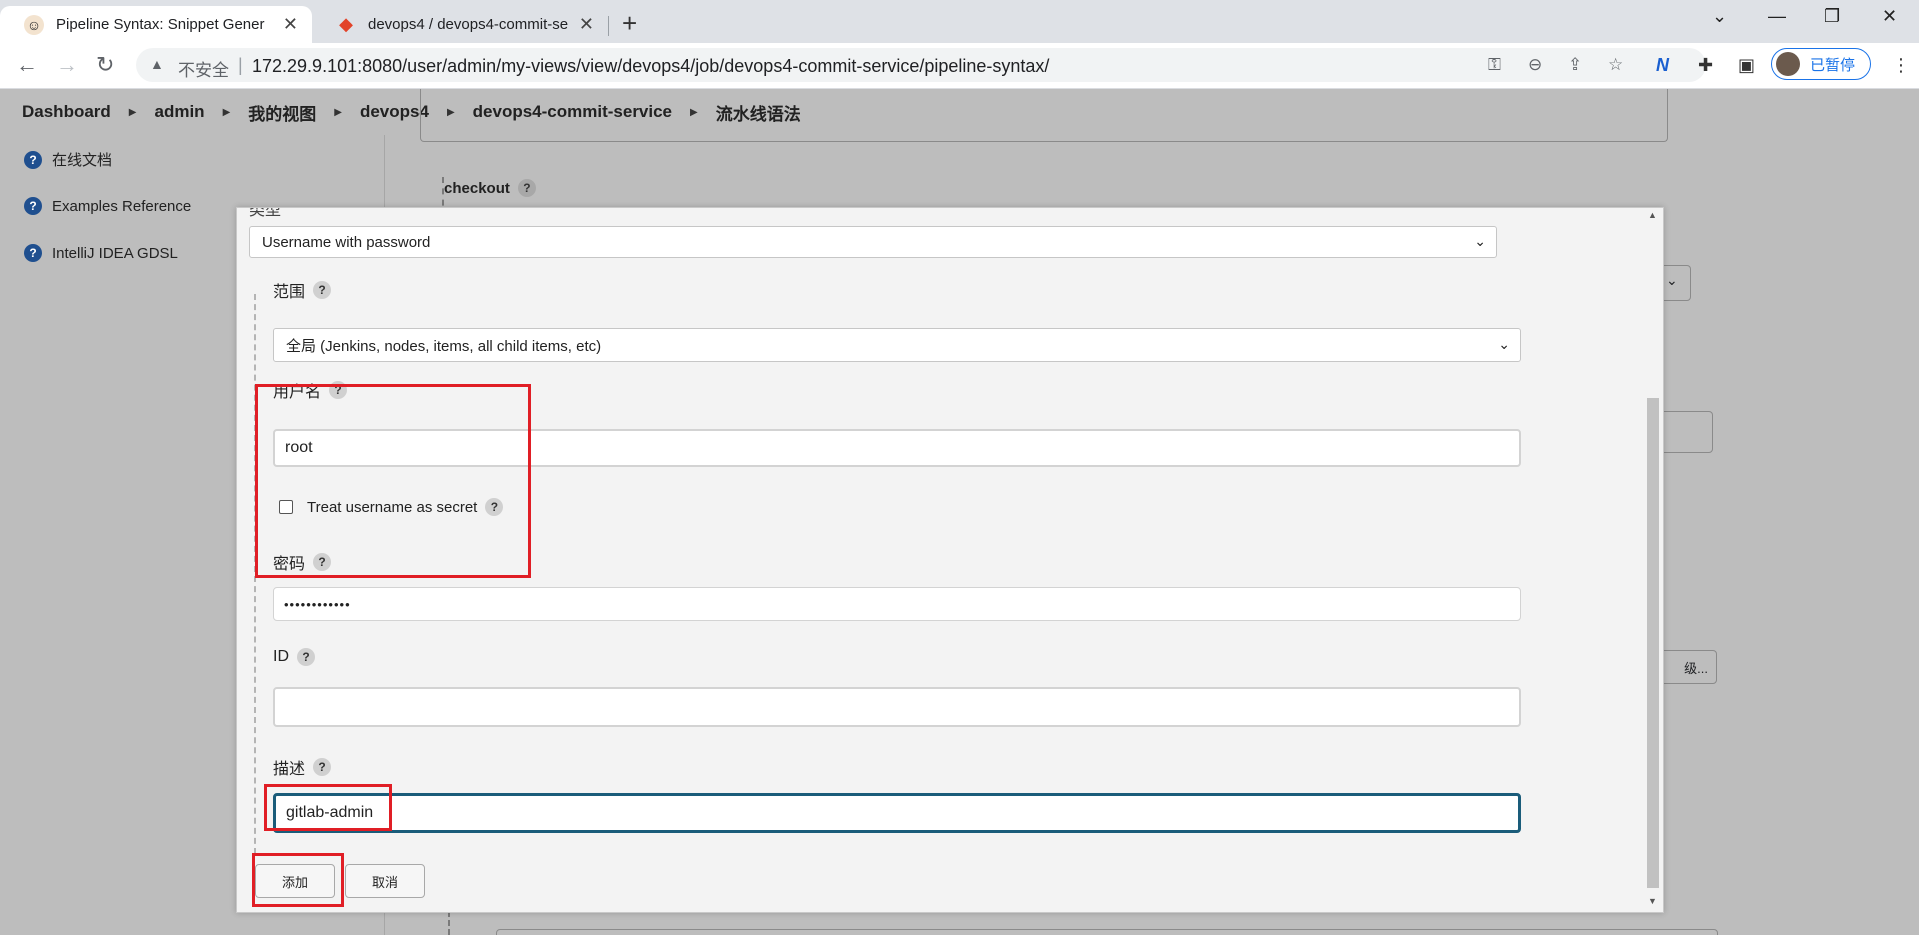  Describe the element at coordinates (608, 26) in the screenshot. I see `tab-divider` at that location.